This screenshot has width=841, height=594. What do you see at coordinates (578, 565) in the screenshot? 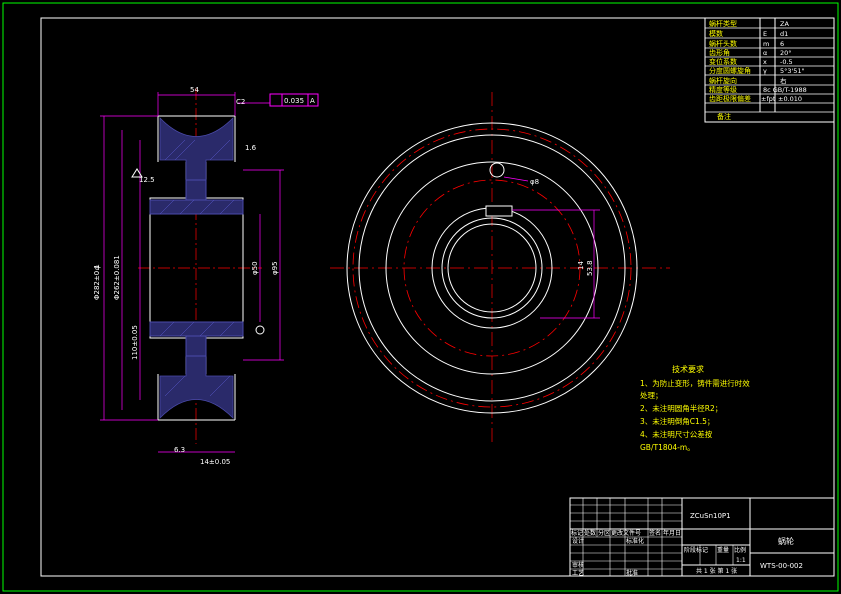
I see `tb-role: 审核` at bounding box center [578, 565].